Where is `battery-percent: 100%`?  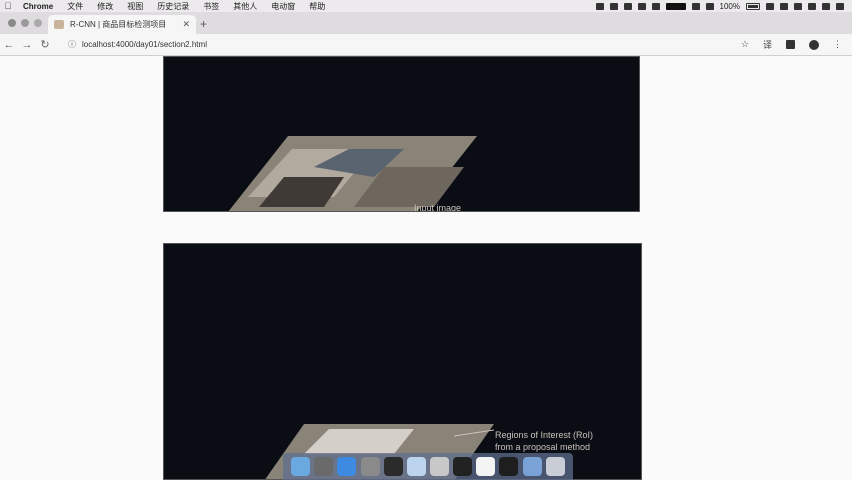
battery-percent: 100% is located at coordinates (729, 6).